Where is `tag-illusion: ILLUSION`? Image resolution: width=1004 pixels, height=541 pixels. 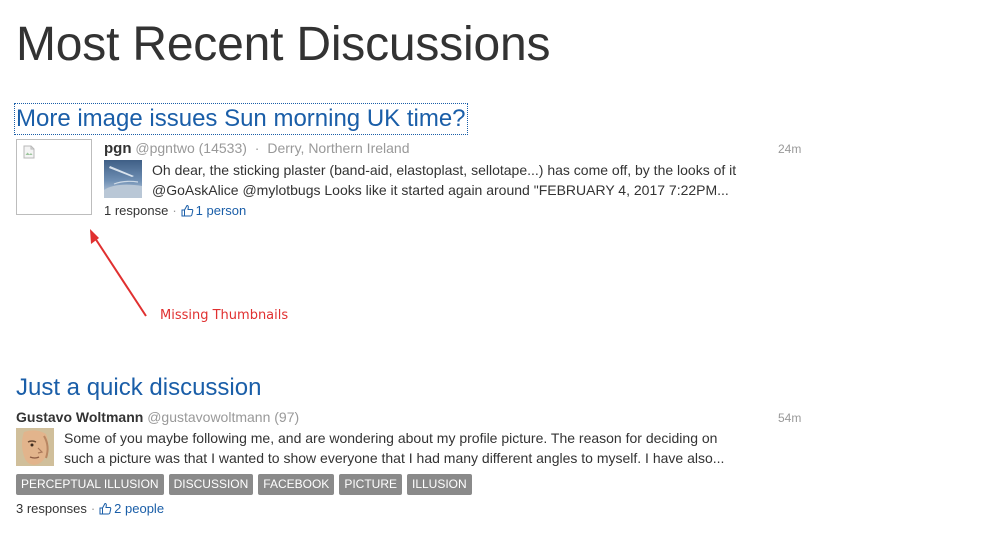
tag-illusion: ILLUSION is located at coordinates (439, 484).